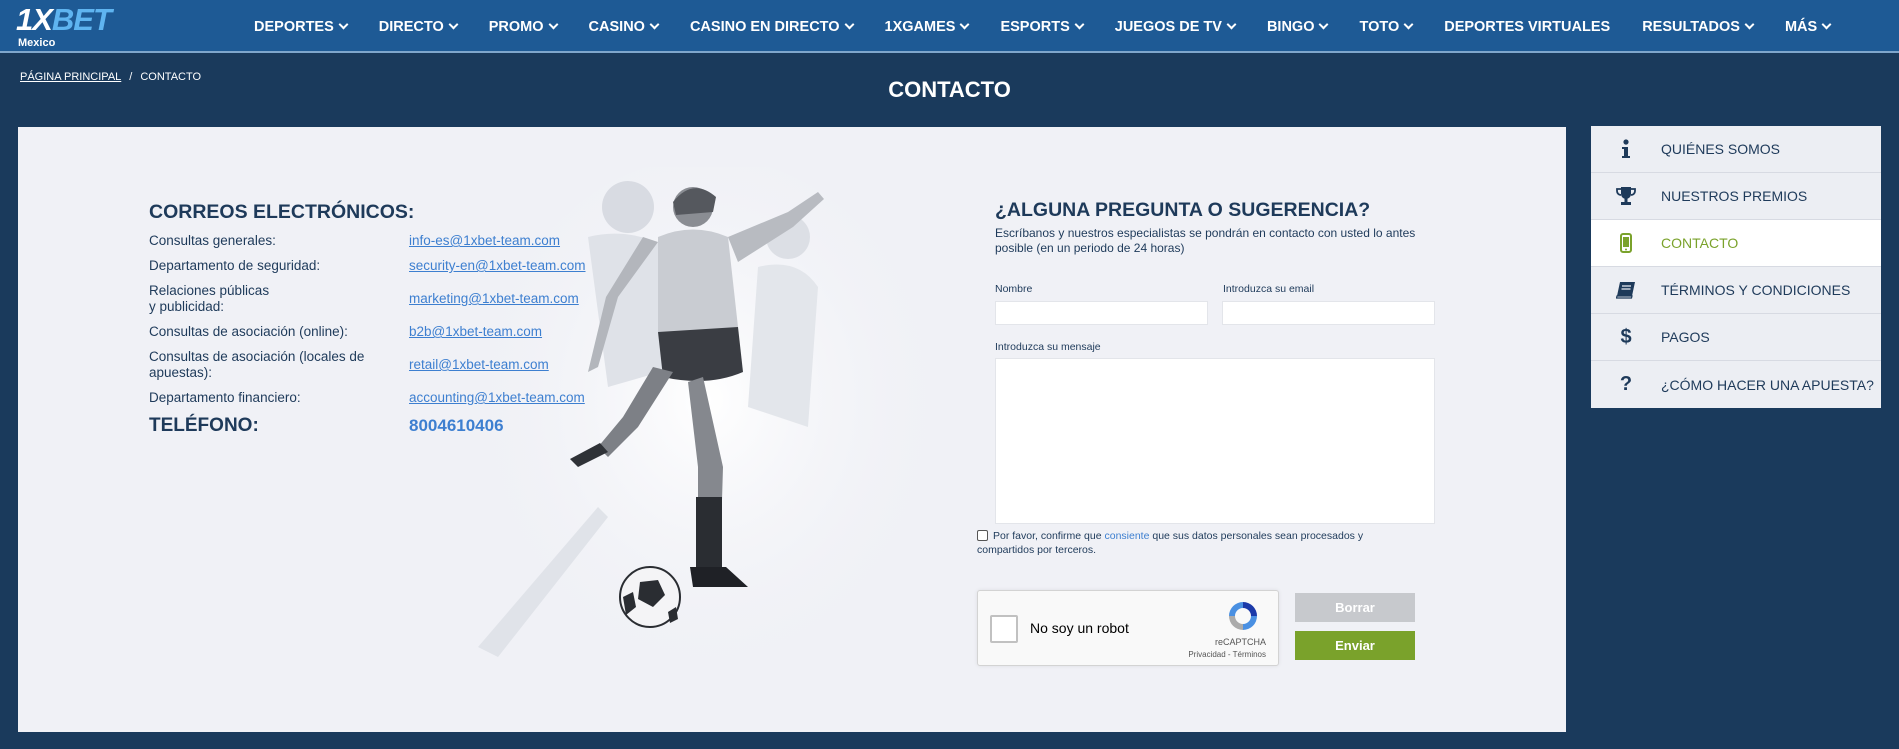 Image resolution: width=1899 pixels, height=749 pixels. I want to click on logo-bet-text: BET, so click(81, 19).